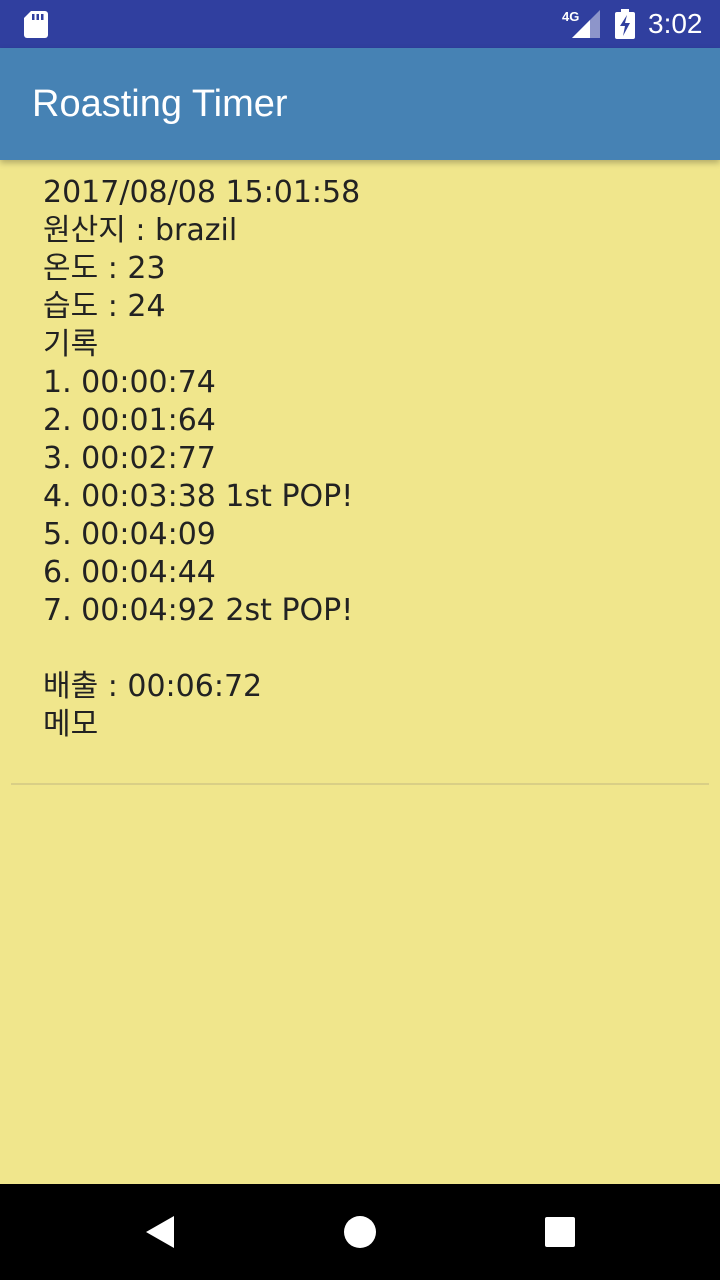 The height and width of the screenshot is (1280, 720). What do you see at coordinates (129, 458) in the screenshot?
I see `lap-entry: 3. 00:02:77` at bounding box center [129, 458].